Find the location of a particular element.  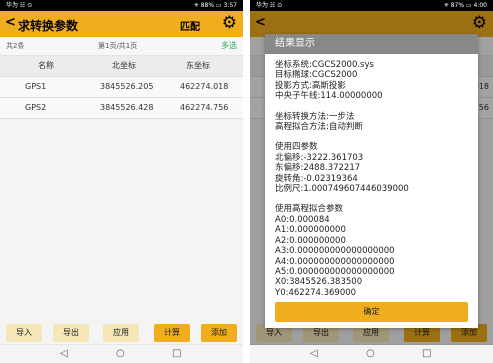

result-line: 使用高程拟合参数 is located at coordinates (309, 209).